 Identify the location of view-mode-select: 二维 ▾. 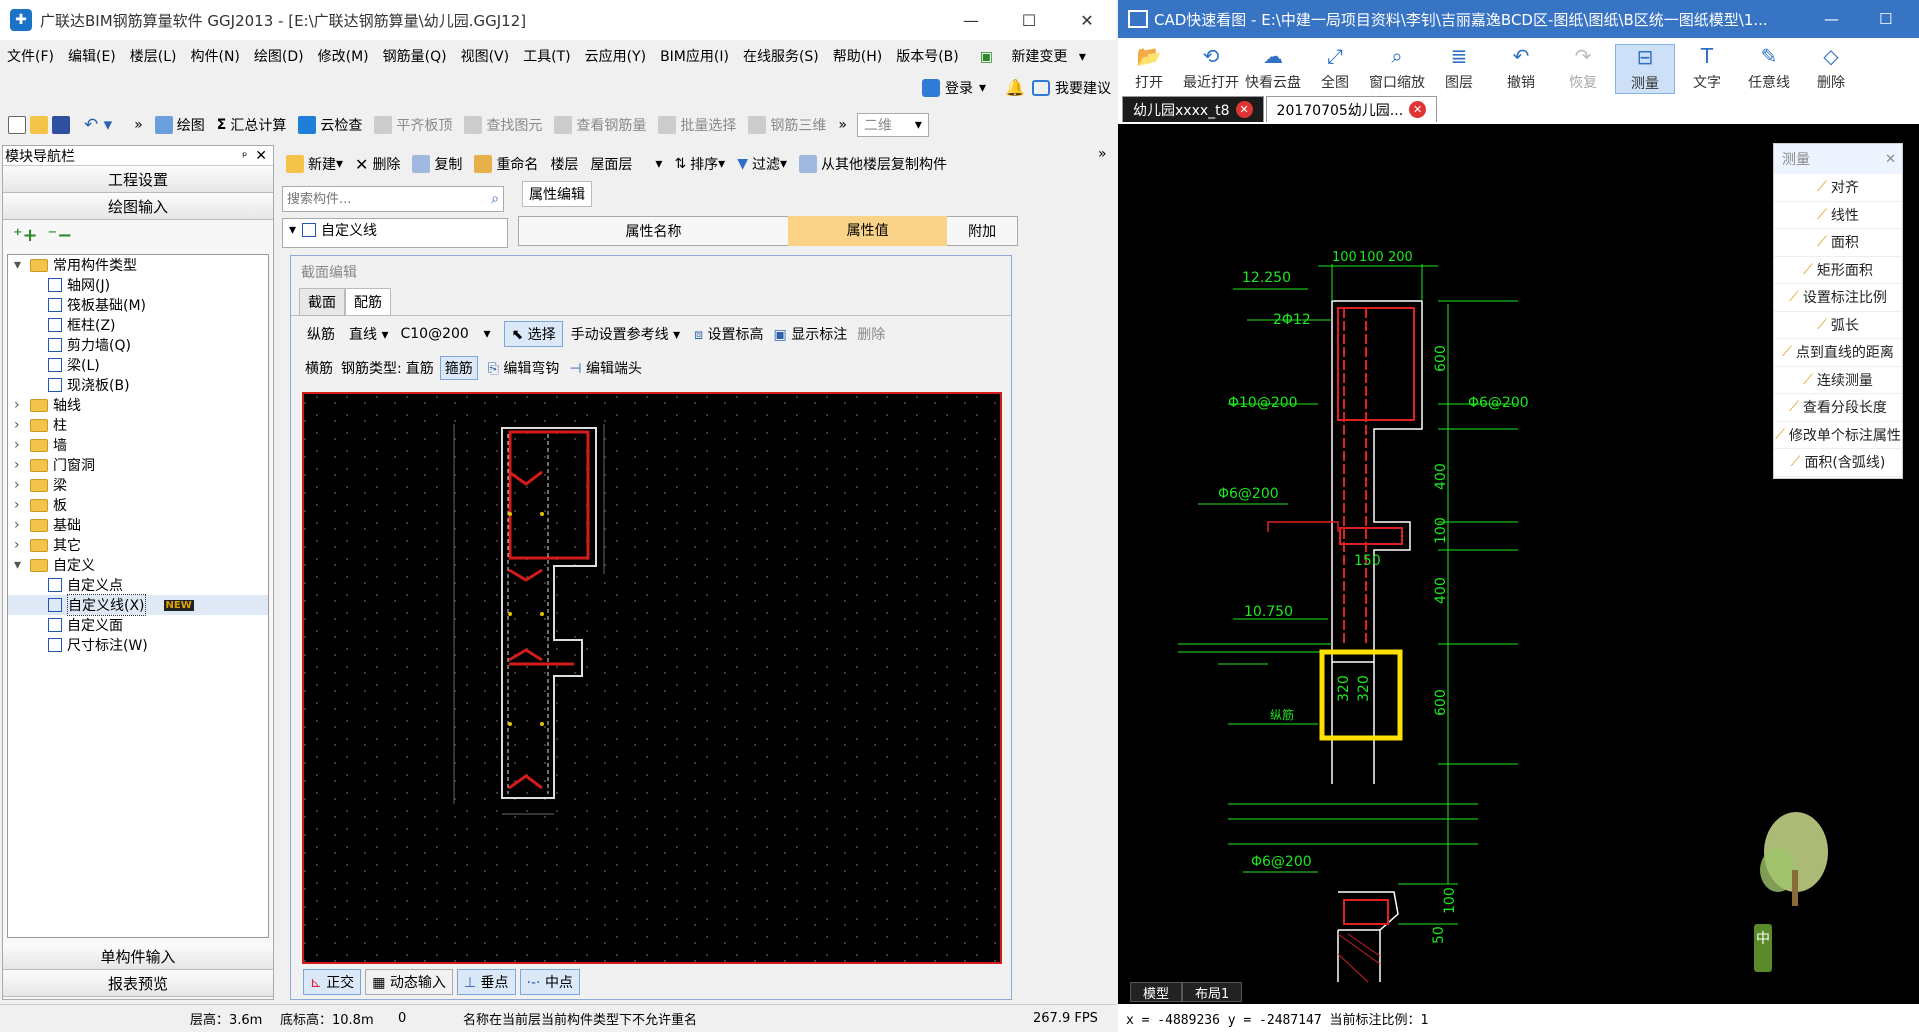
(892, 125).